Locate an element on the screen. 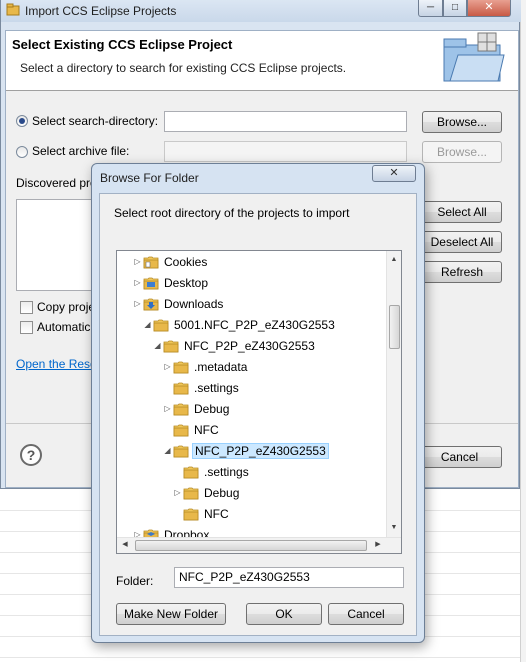 The height and width of the screenshot is (662, 526). import-folder-icon is located at coordinates (474, 57).